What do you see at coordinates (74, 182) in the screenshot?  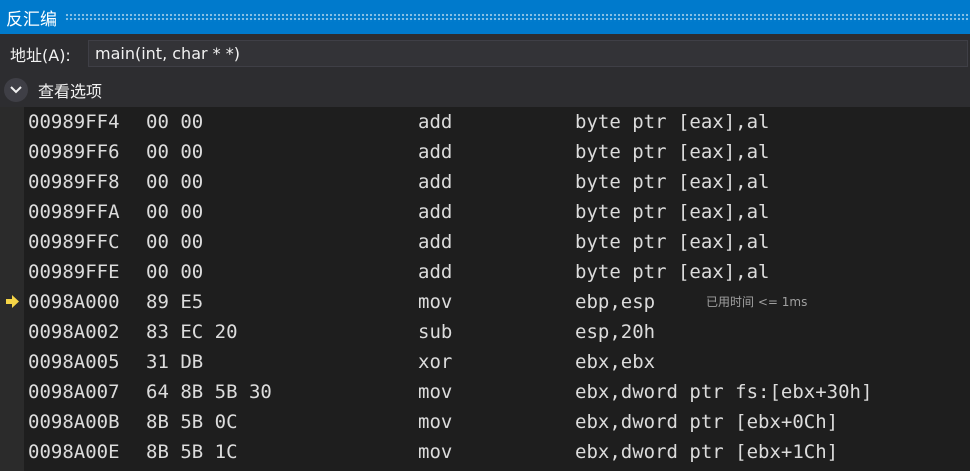 I see `instruction-address: 00989FF8` at bounding box center [74, 182].